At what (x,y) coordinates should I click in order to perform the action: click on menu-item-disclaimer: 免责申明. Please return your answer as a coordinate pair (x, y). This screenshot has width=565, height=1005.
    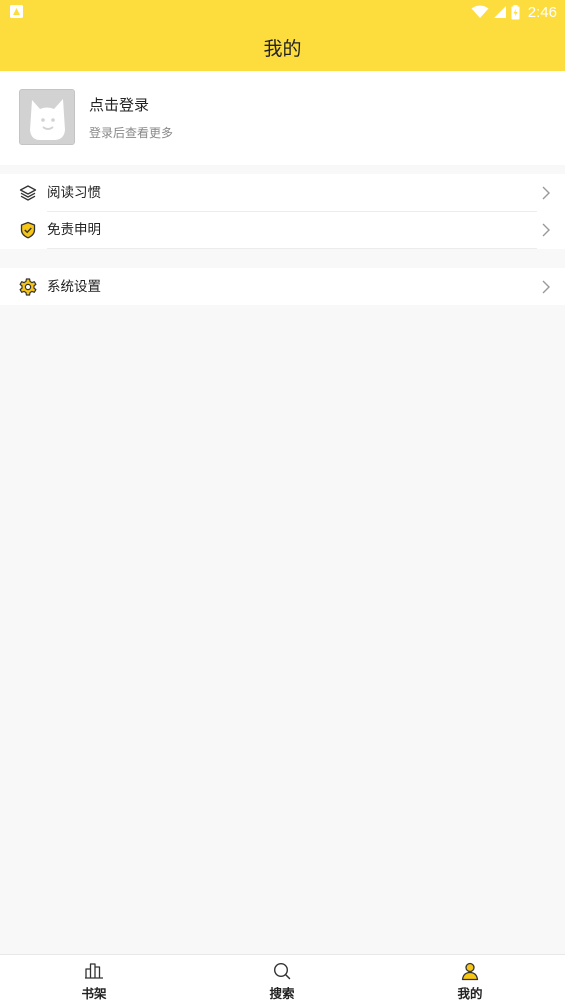
    Looking at the image, I should click on (282, 229).